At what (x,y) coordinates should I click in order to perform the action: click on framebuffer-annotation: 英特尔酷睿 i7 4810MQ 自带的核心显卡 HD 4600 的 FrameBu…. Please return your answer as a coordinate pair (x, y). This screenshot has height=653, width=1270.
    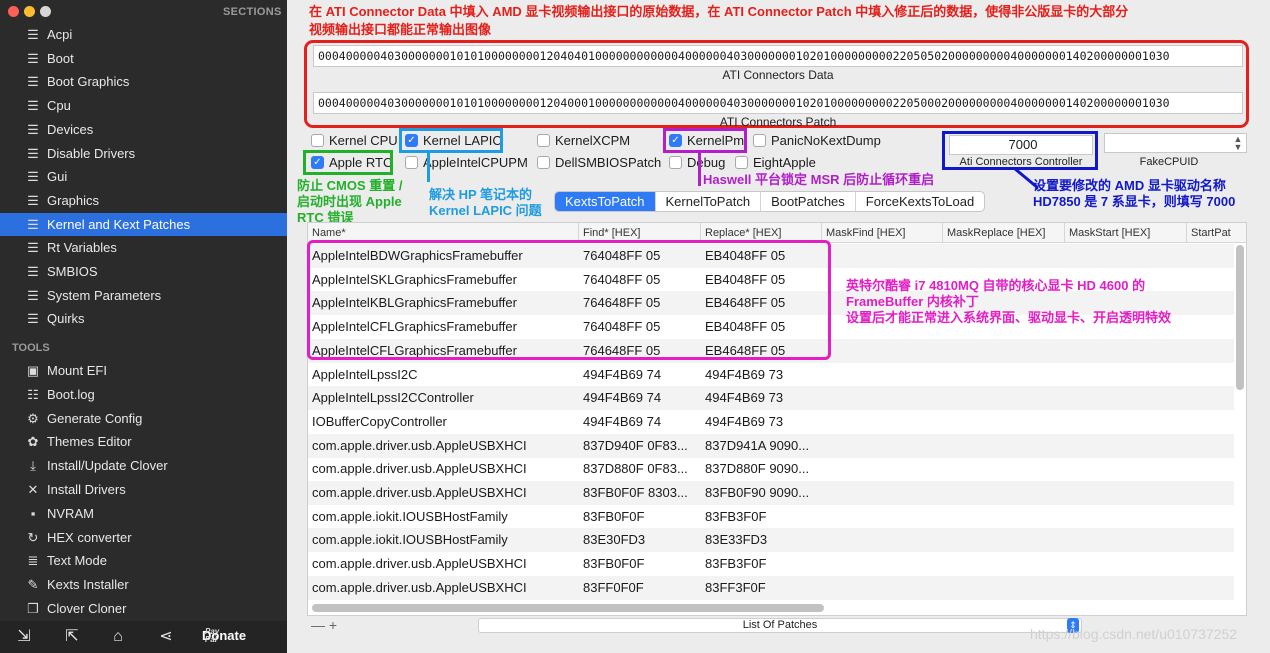
    Looking at the image, I should click on (1009, 301).